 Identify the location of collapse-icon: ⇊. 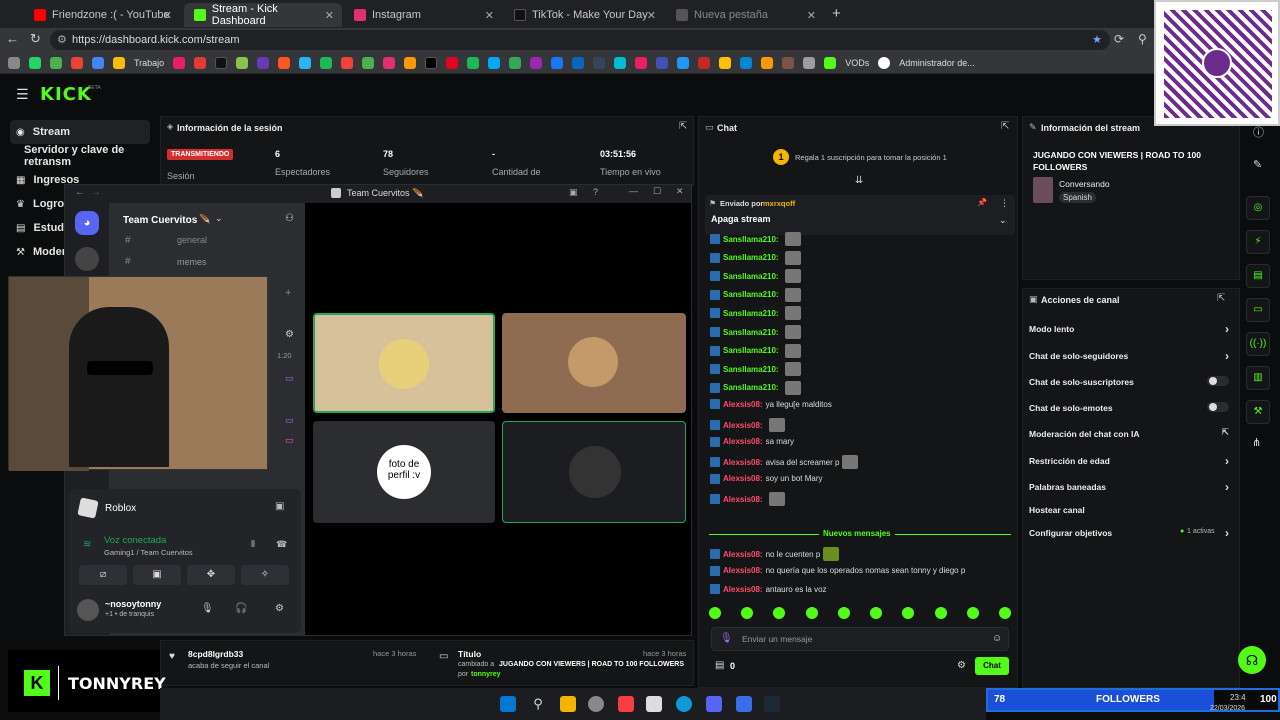
(859, 180).